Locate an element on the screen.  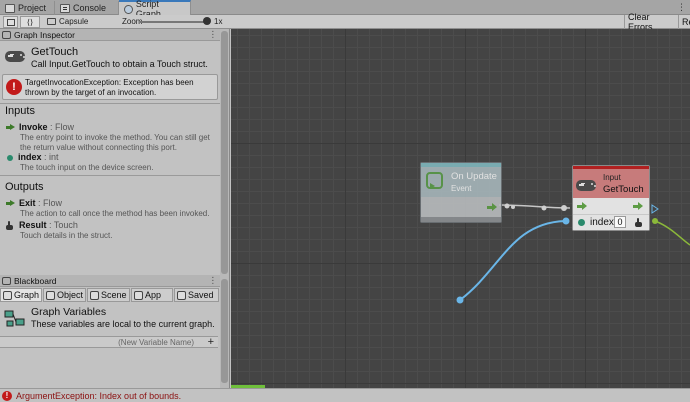
port-name: index is located at coordinates (30, 157).